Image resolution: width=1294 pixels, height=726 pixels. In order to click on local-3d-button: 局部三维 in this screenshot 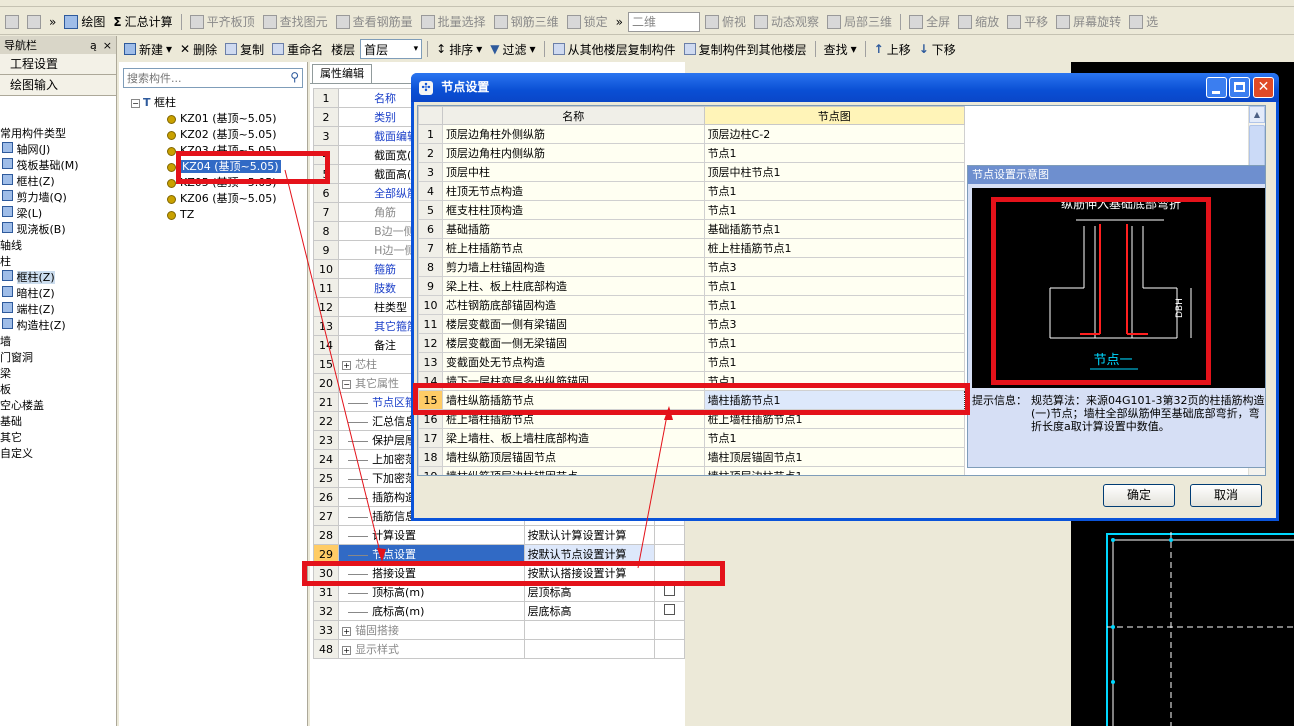, I will do `click(859, 22)`.